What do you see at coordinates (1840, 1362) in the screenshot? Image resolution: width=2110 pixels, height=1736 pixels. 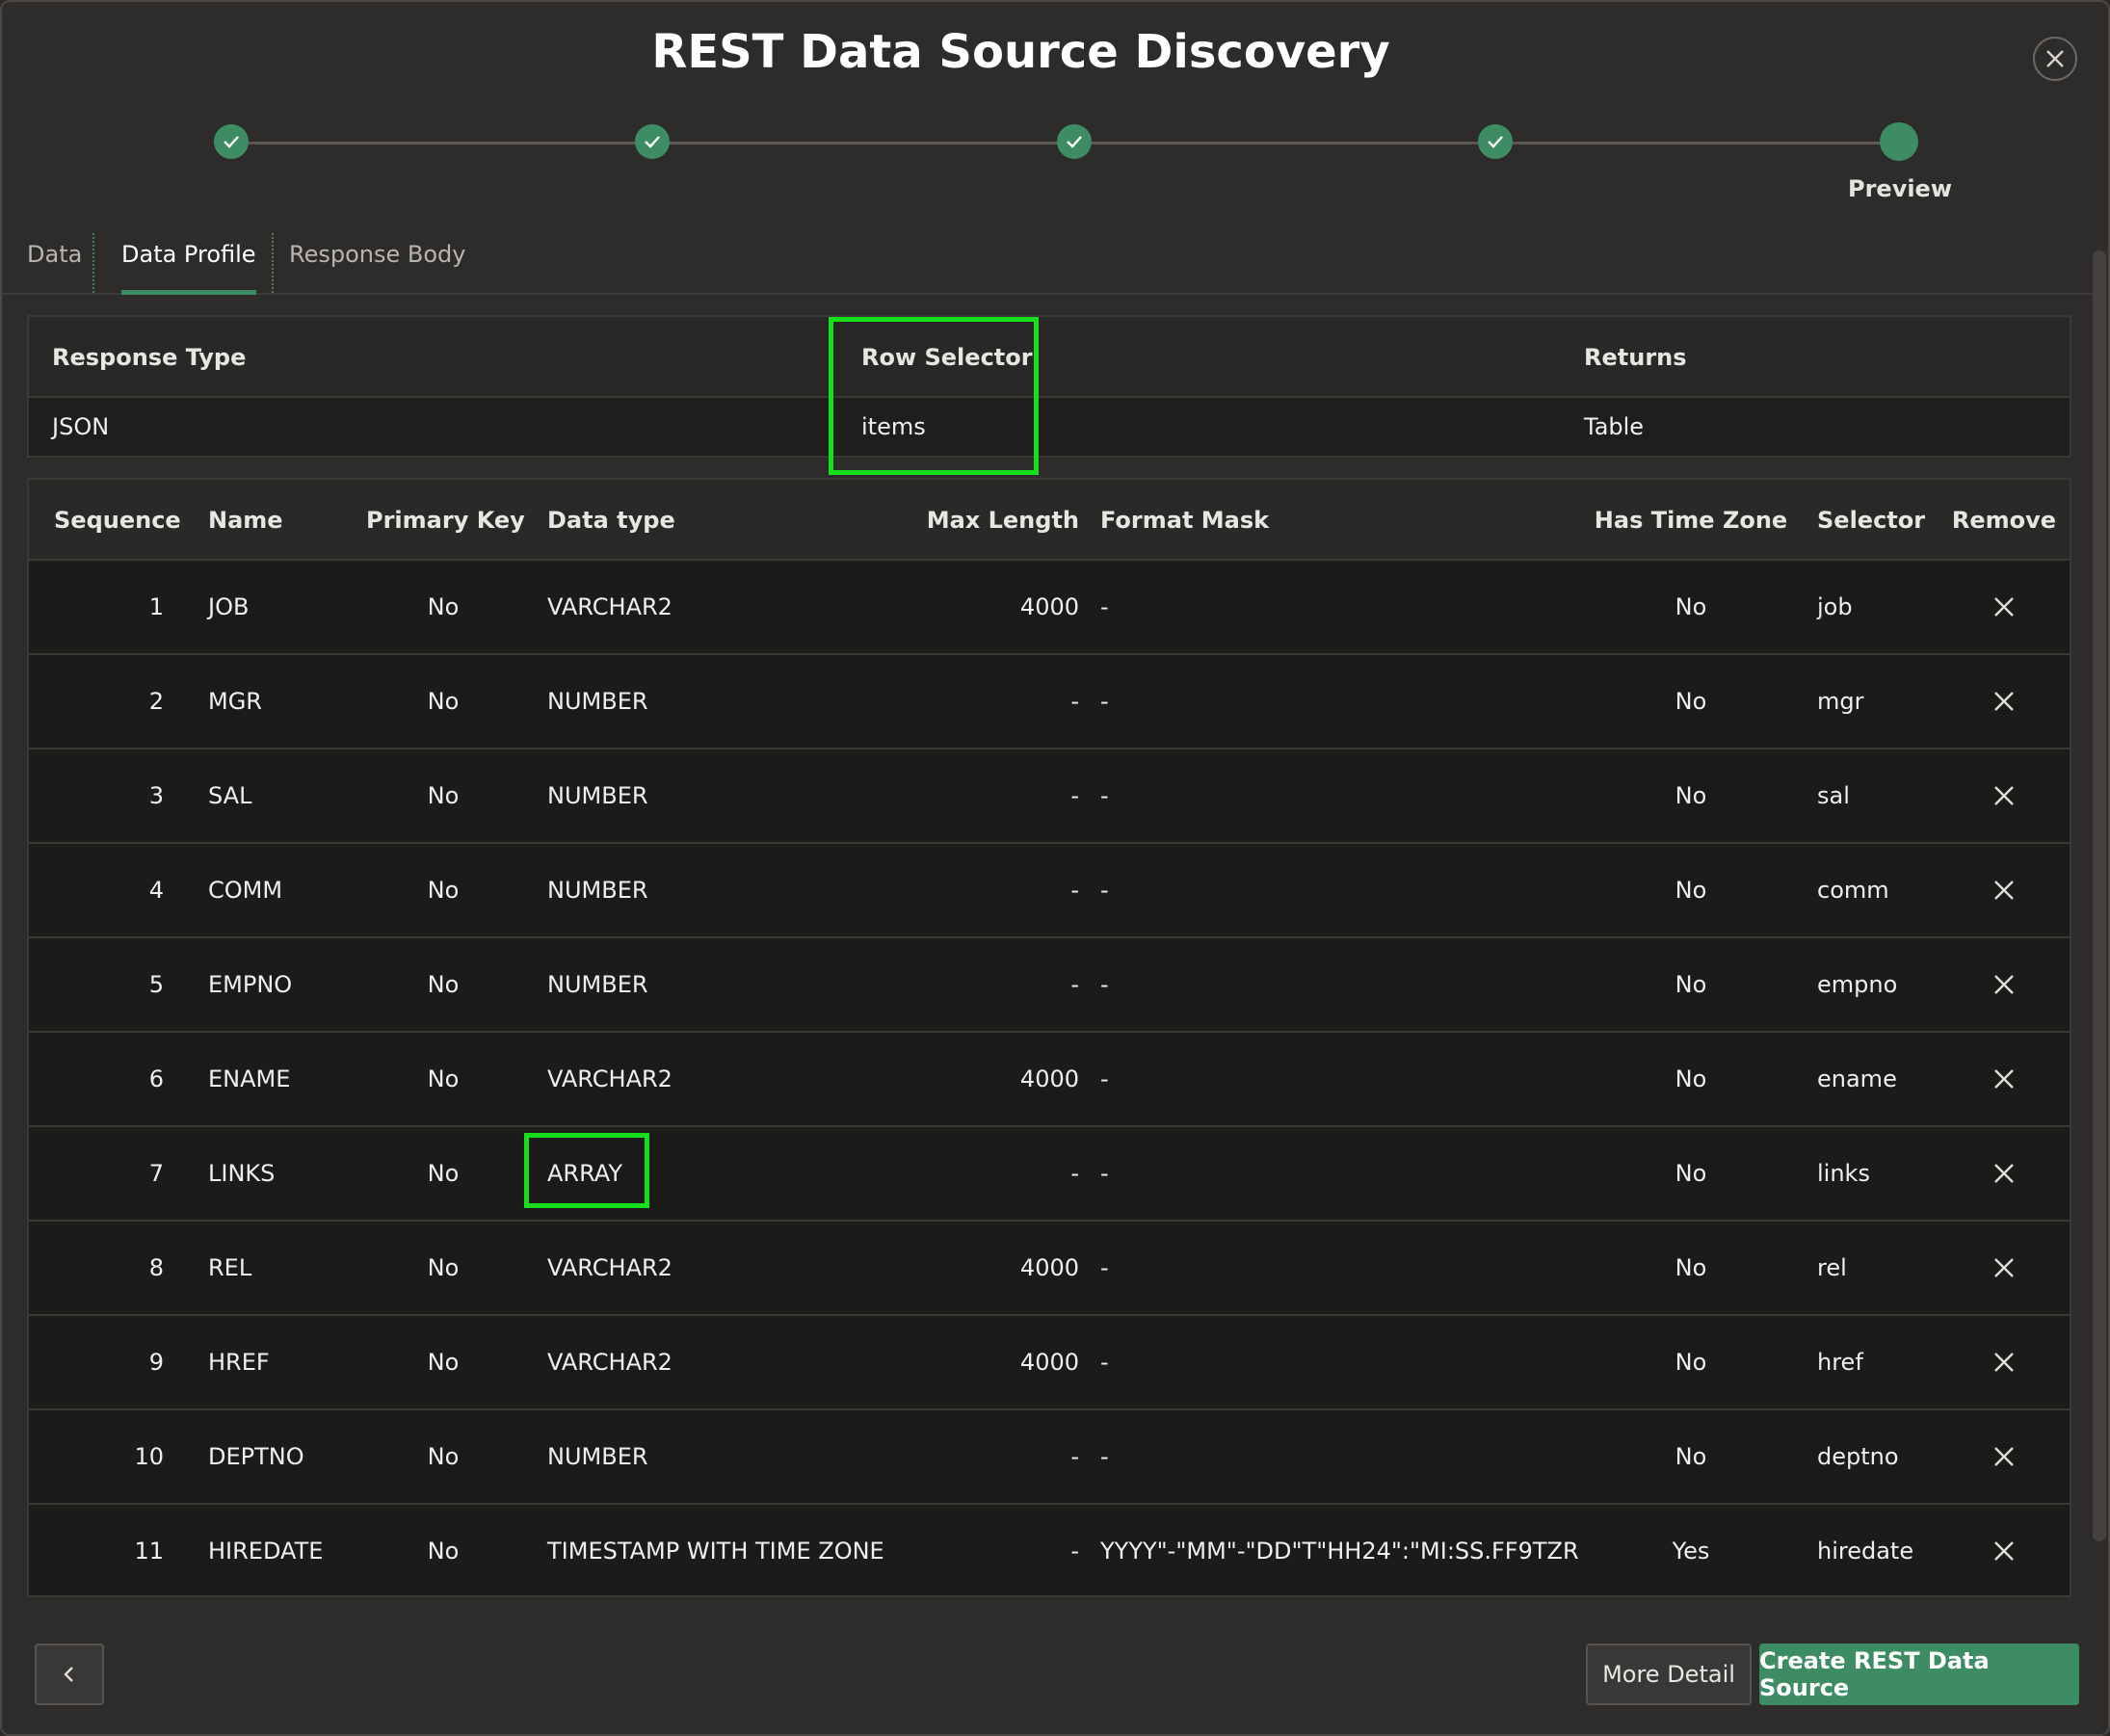 I see `cell-selector: href` at bounding box center [1840, 1362].